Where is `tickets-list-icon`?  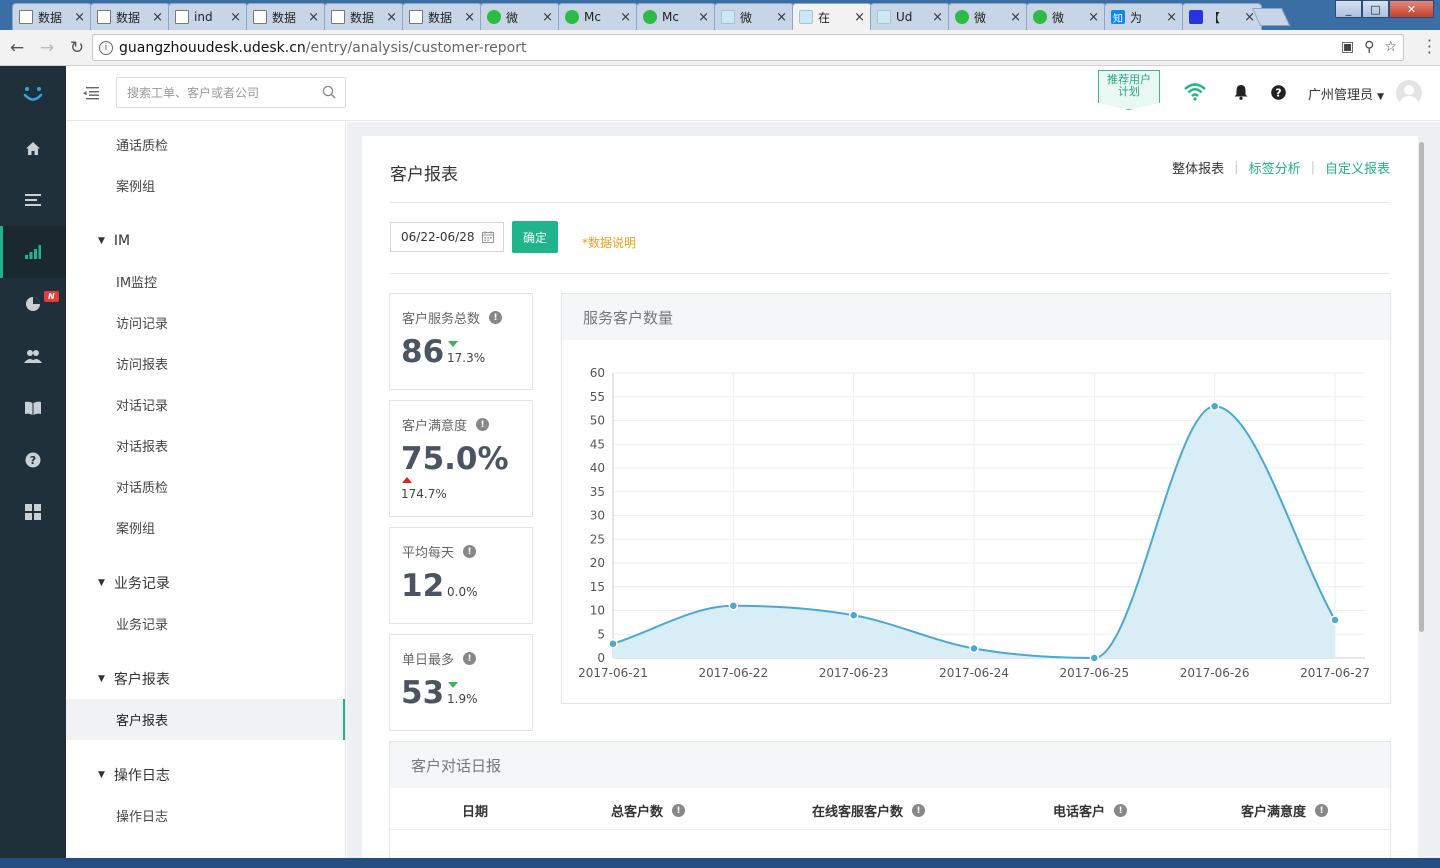
tickets-list-icon is located at coordinates (33, 200).